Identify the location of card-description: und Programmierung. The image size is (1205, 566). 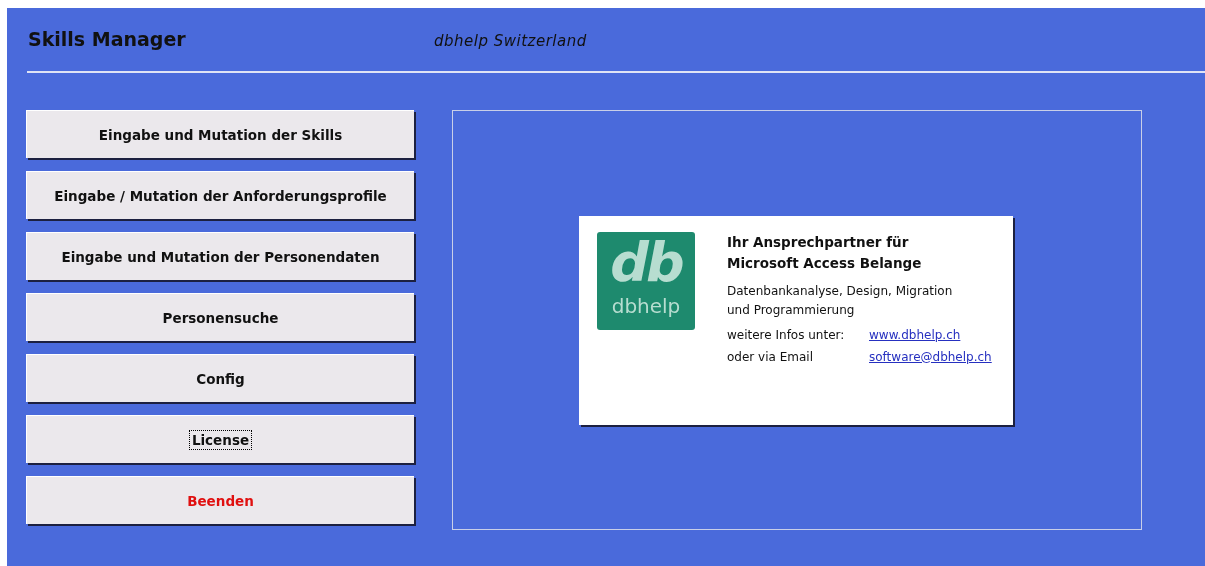
(791, 310).